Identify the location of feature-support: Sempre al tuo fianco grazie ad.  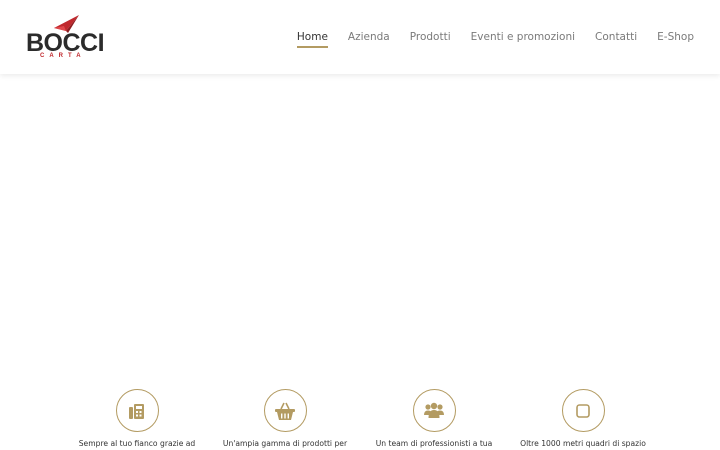
(137, 418).